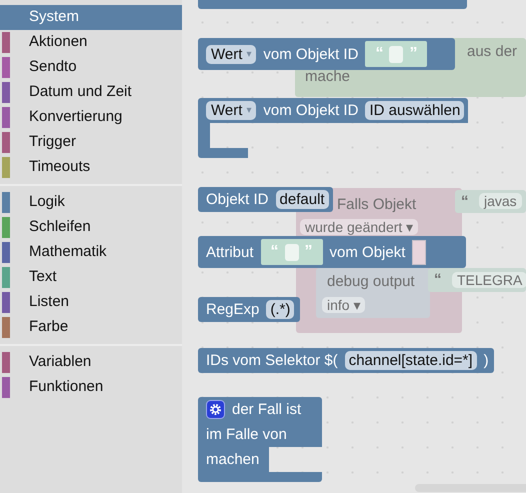  I want to click on text-field: (.*), so click(280, 309).